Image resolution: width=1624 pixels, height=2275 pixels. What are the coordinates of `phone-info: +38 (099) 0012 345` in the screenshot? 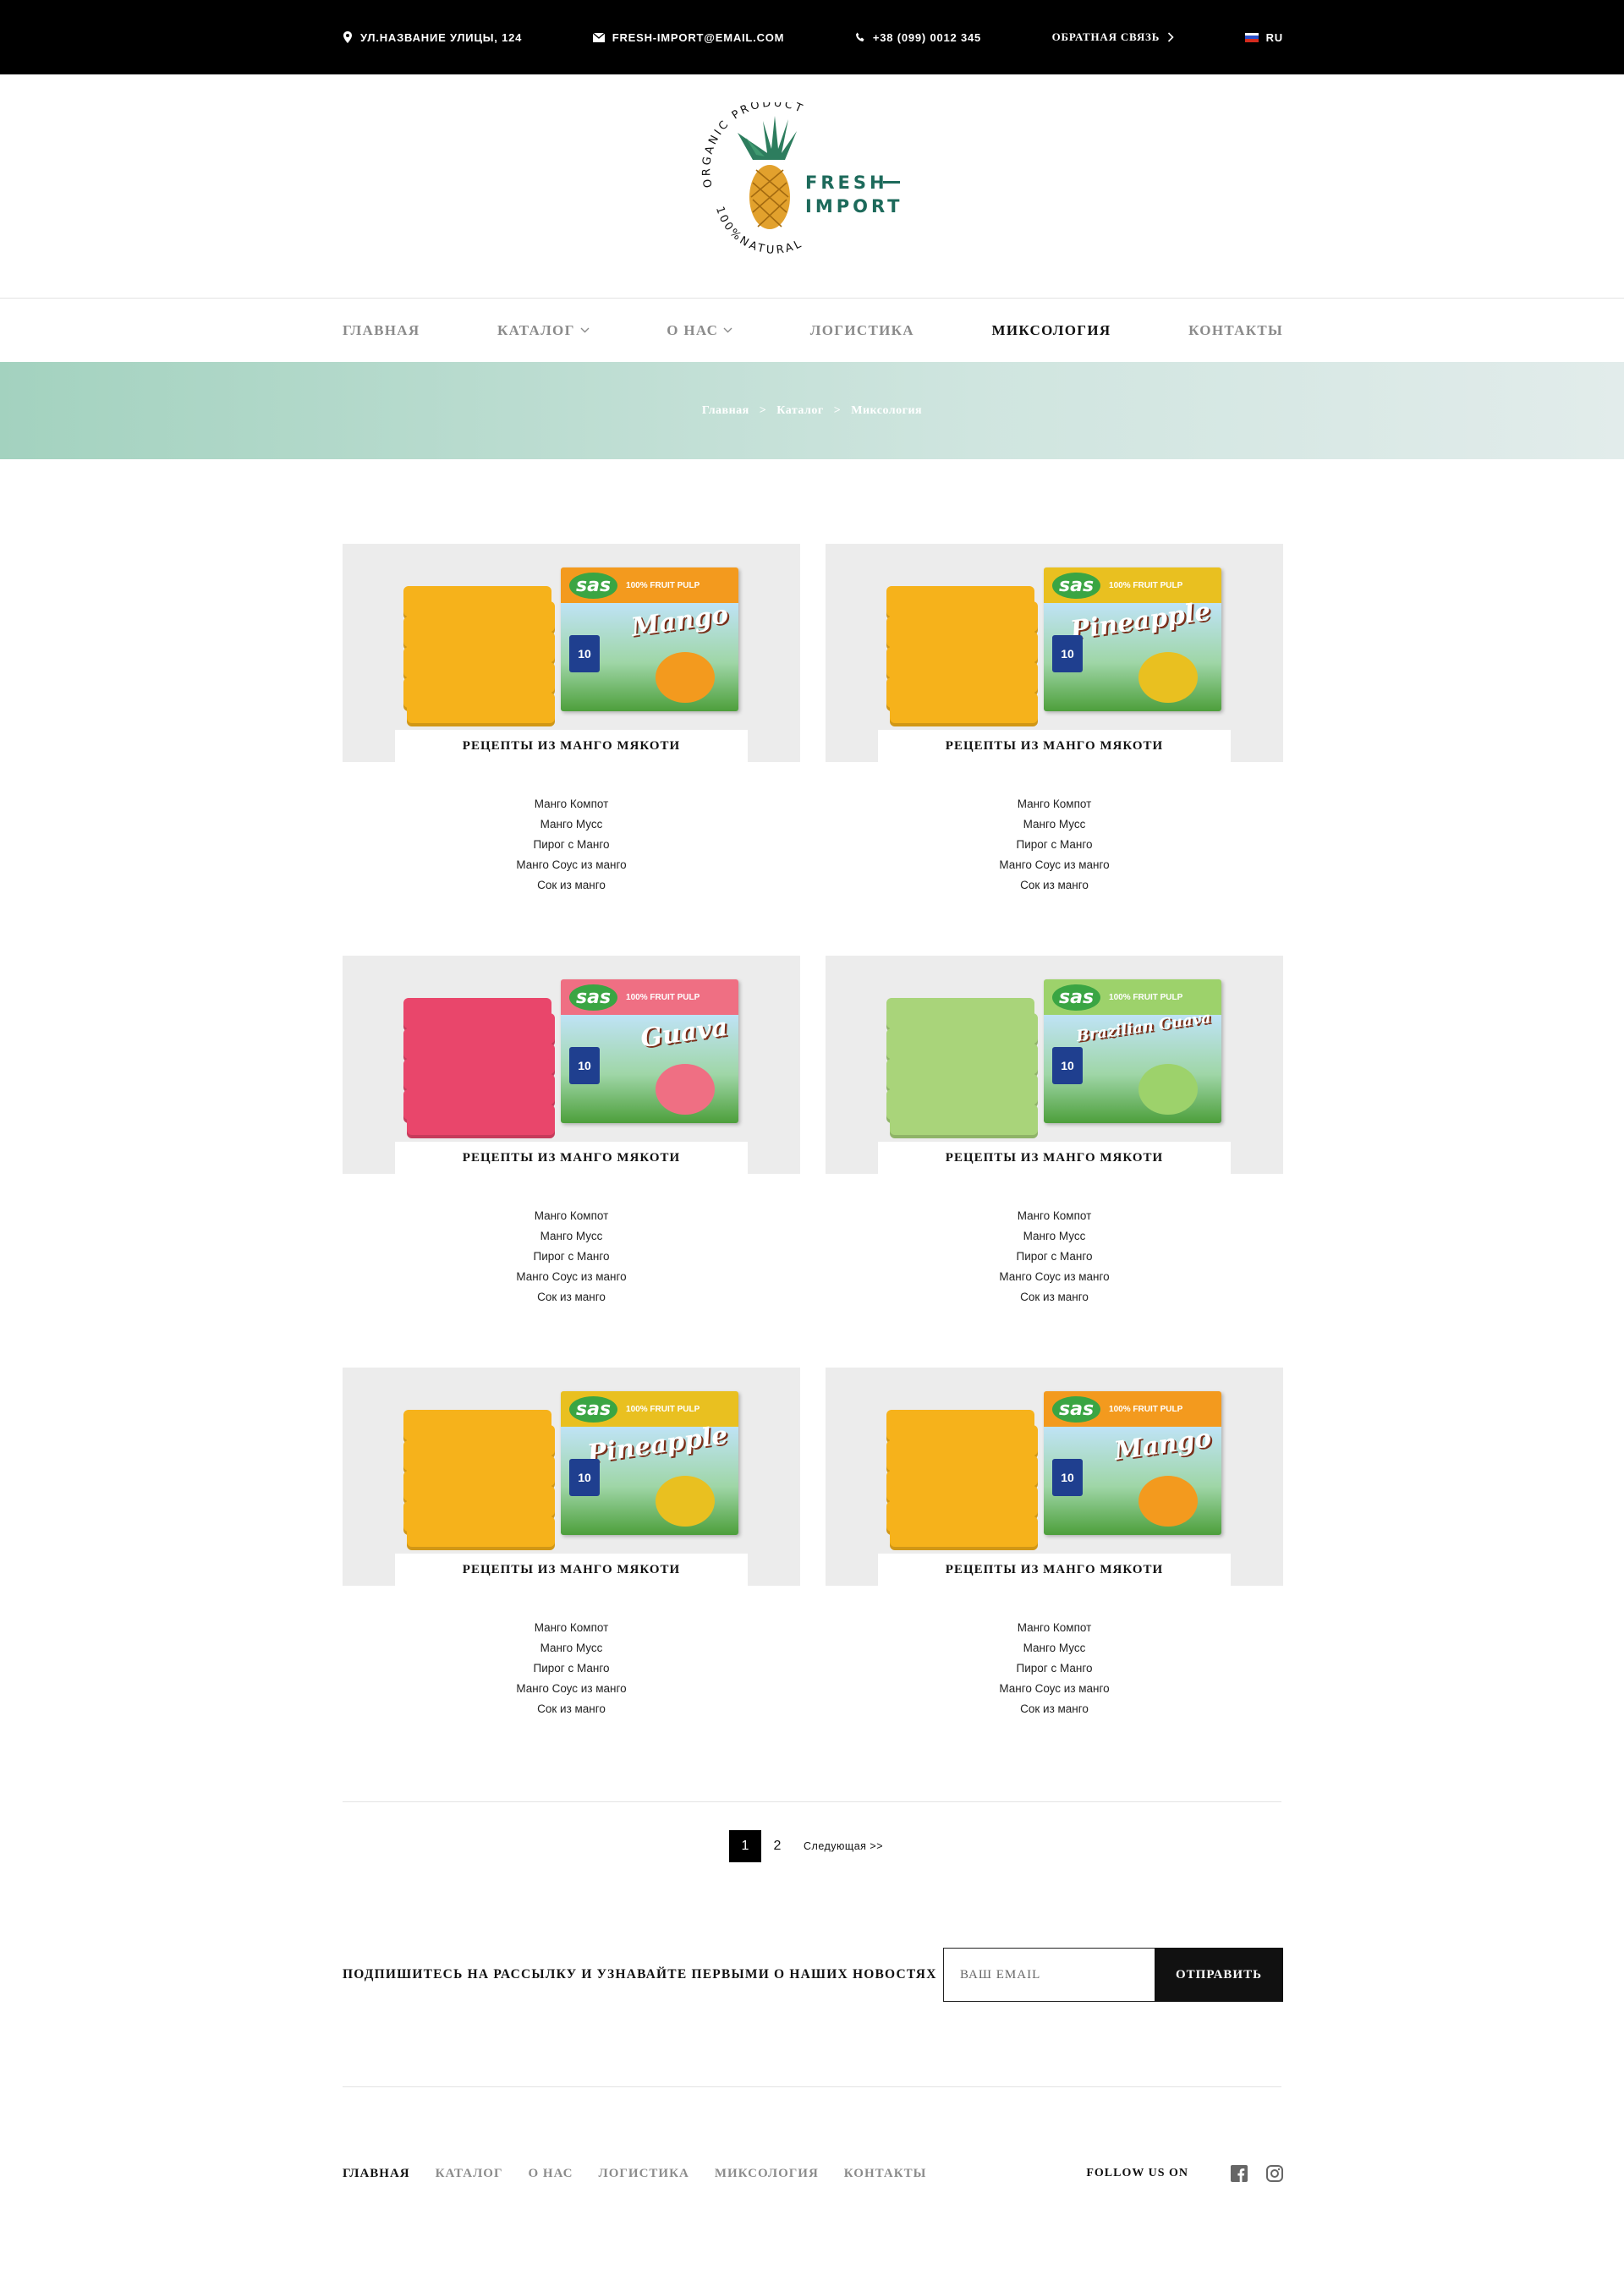 It's located at (918, 37).